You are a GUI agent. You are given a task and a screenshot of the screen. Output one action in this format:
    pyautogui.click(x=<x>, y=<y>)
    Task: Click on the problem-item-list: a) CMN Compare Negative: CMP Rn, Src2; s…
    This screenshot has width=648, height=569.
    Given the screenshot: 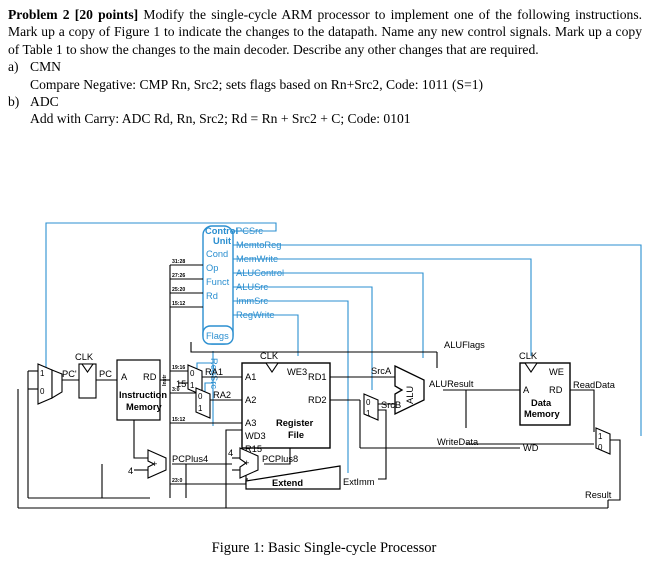 What is the action you would take?
    pyautogui.click(x=325, y=93)
    